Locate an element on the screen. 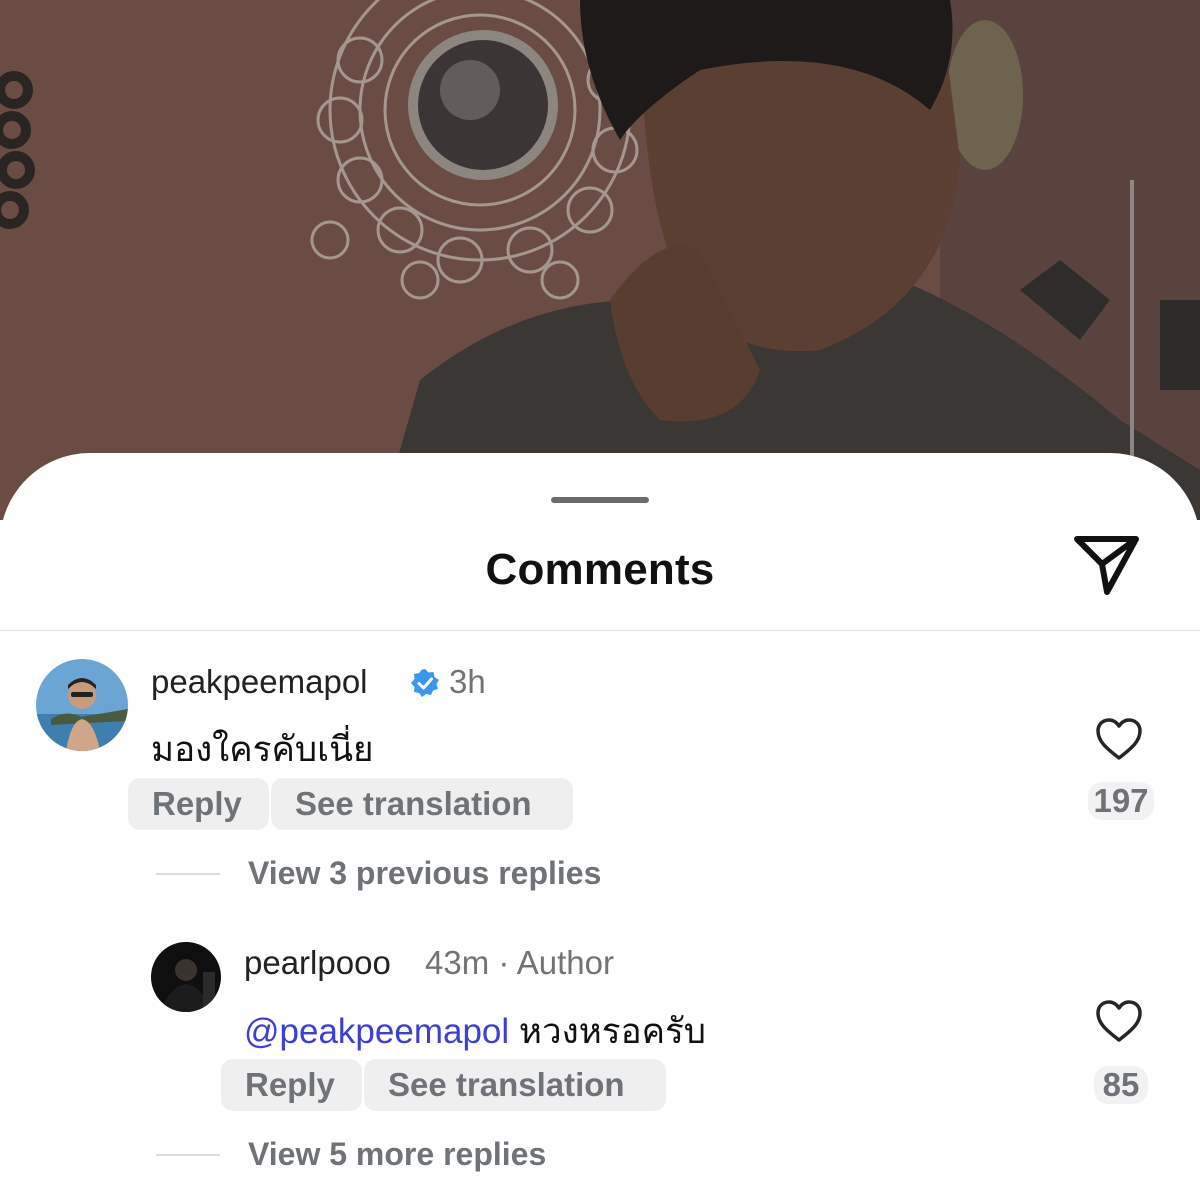  comment-meta: 43m · Author is located at coordinates (519, 963).